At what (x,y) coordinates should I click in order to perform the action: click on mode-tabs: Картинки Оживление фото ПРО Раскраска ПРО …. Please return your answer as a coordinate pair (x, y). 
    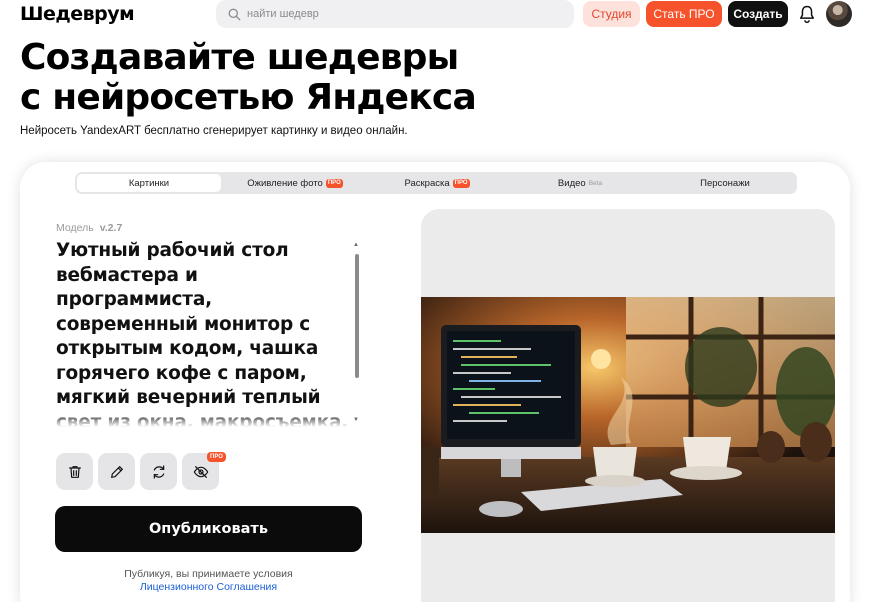
    Looking at the image, I should click on (436, 183).